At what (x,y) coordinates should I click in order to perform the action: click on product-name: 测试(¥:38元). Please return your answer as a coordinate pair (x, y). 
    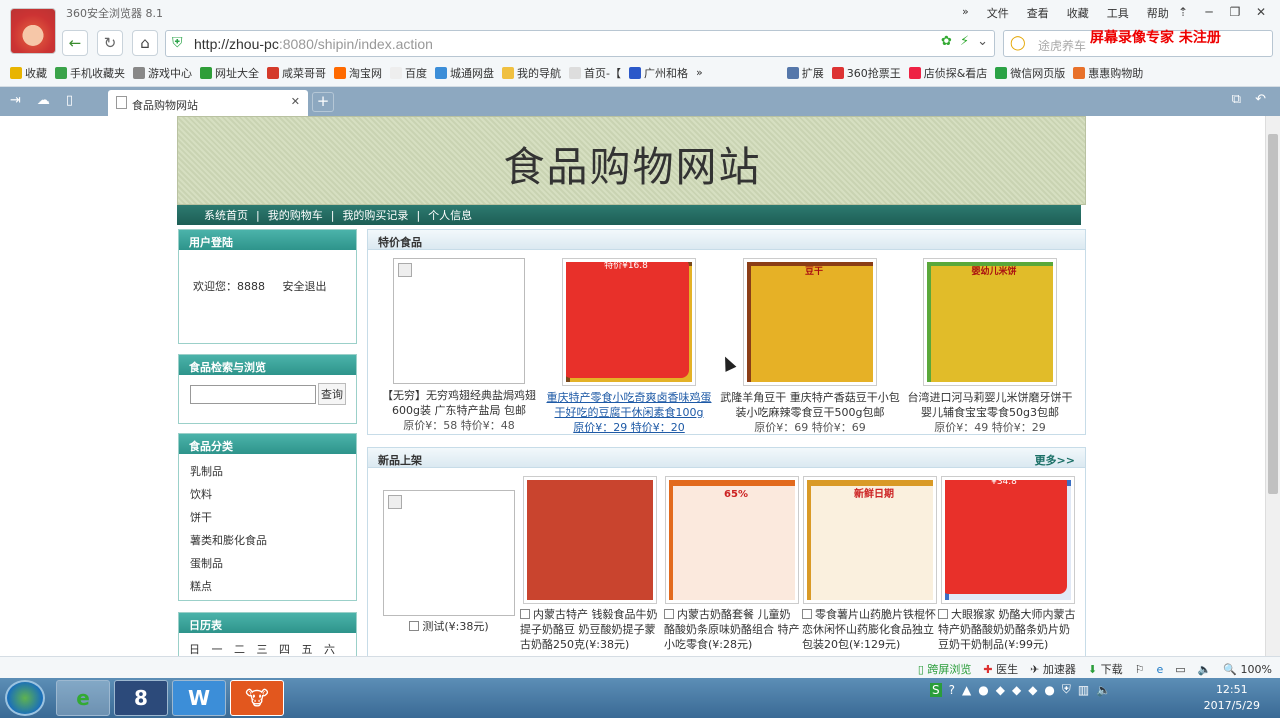
    Looking at the image, I should click on (455, 626).